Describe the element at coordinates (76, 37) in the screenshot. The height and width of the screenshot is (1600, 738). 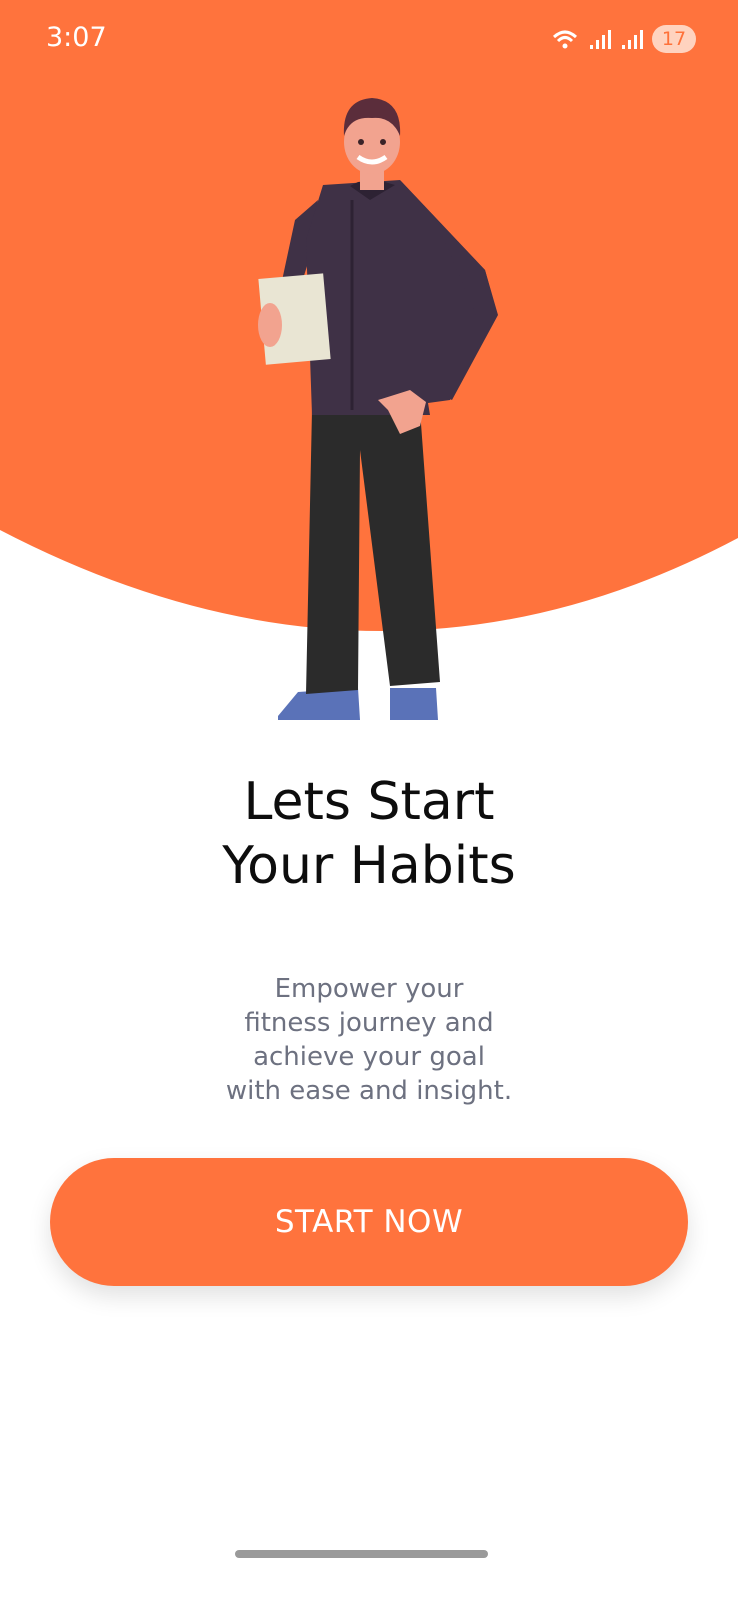
I see `status-time: 3:07` at that location.